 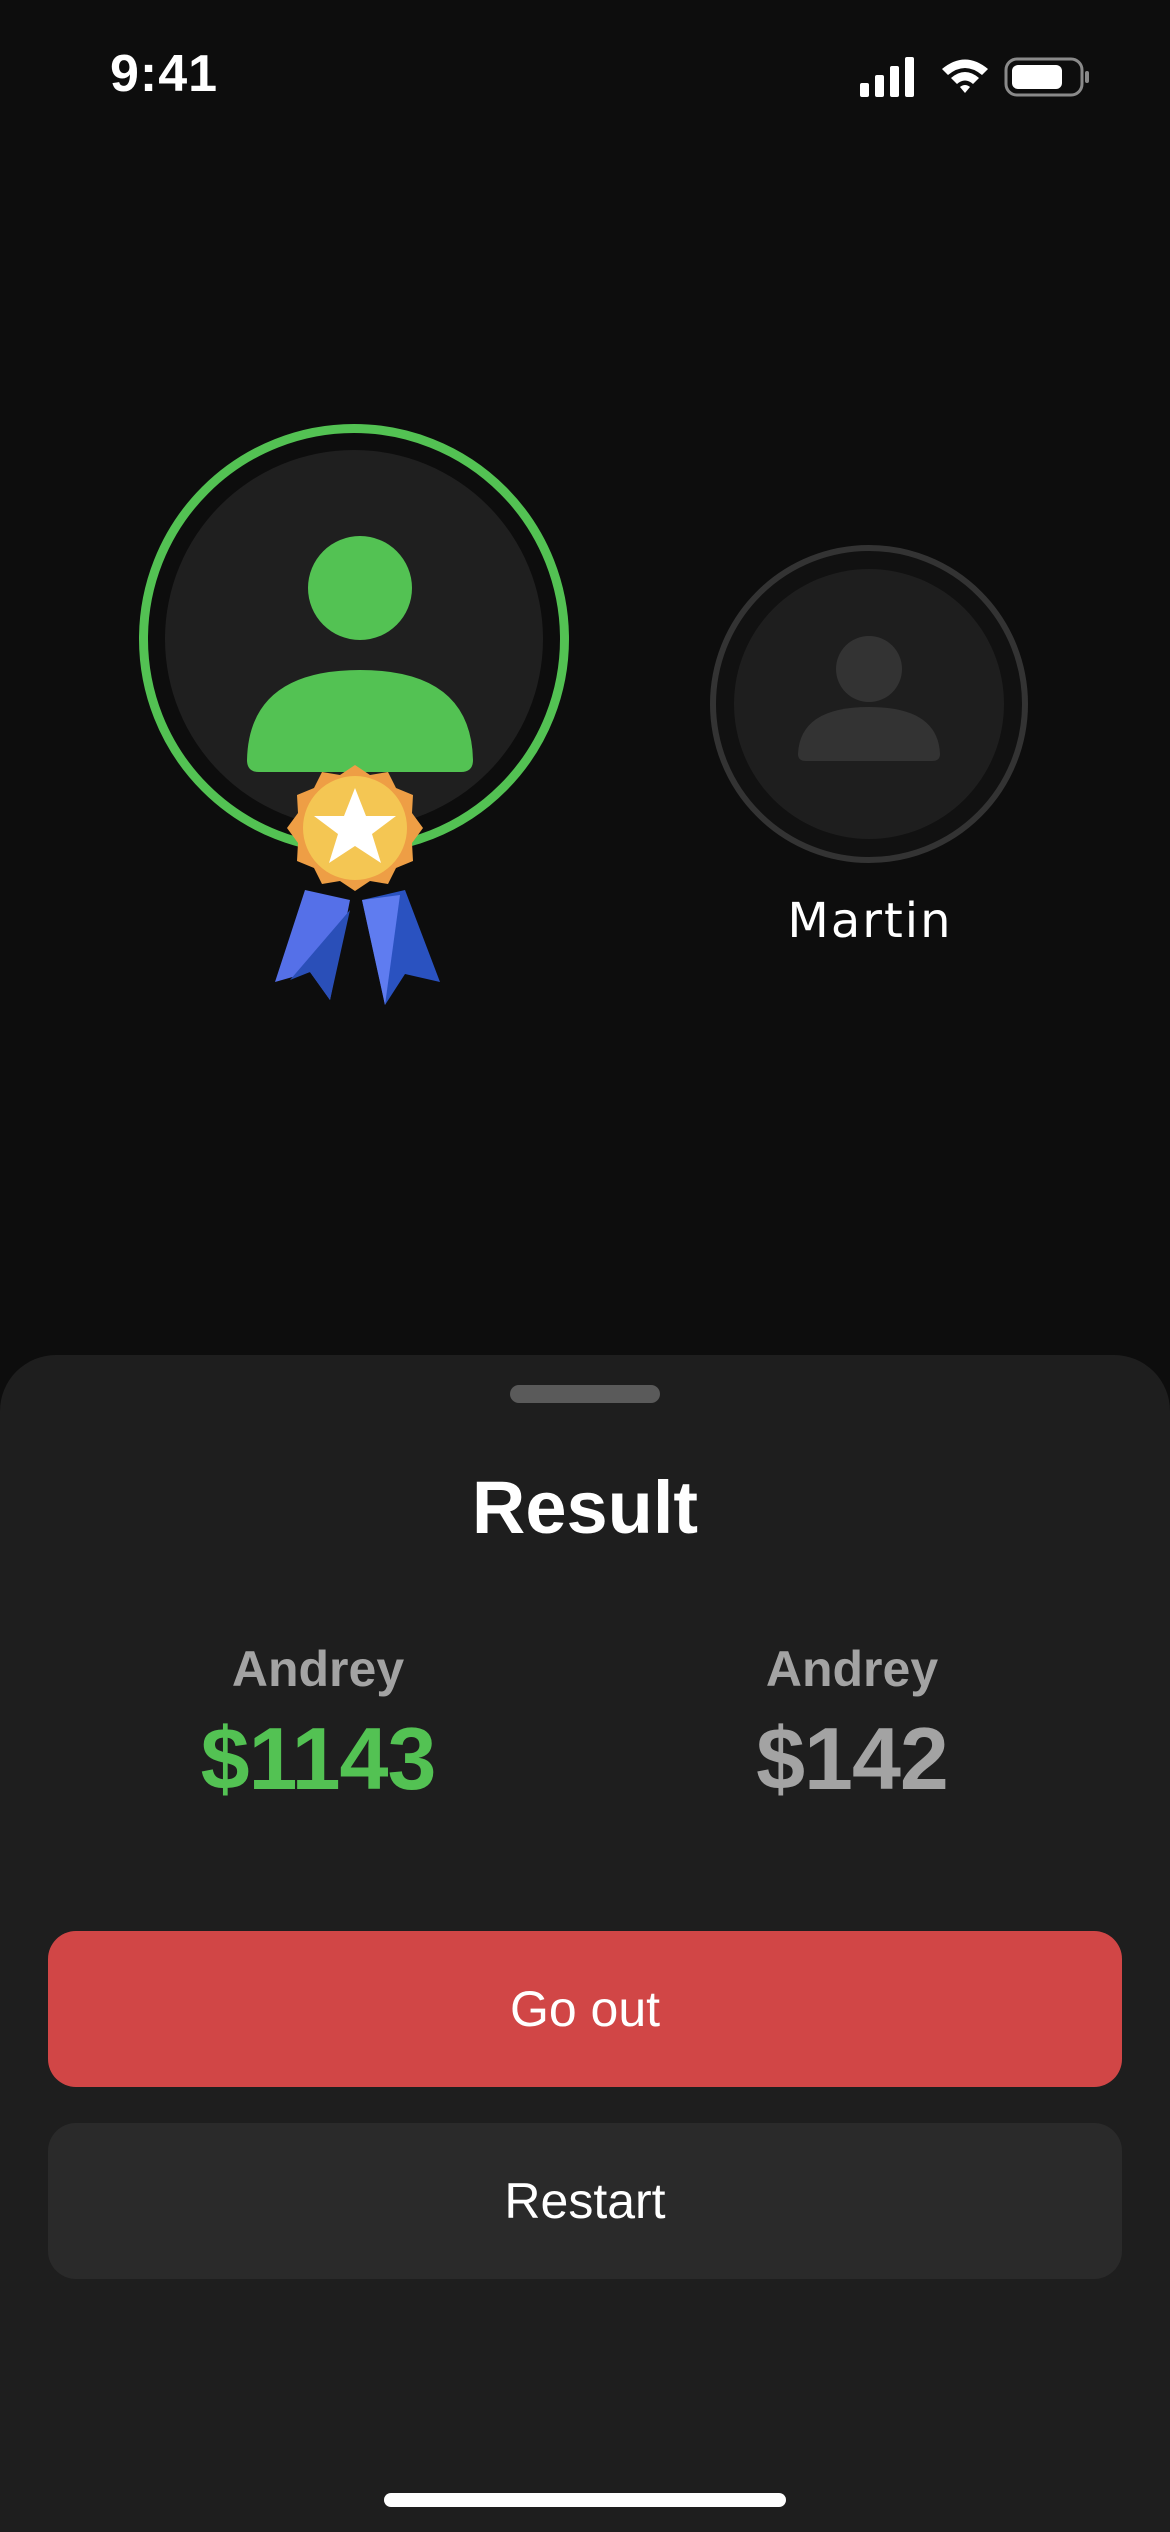 I want to click on medal-icon, so click(x=357, y=885).